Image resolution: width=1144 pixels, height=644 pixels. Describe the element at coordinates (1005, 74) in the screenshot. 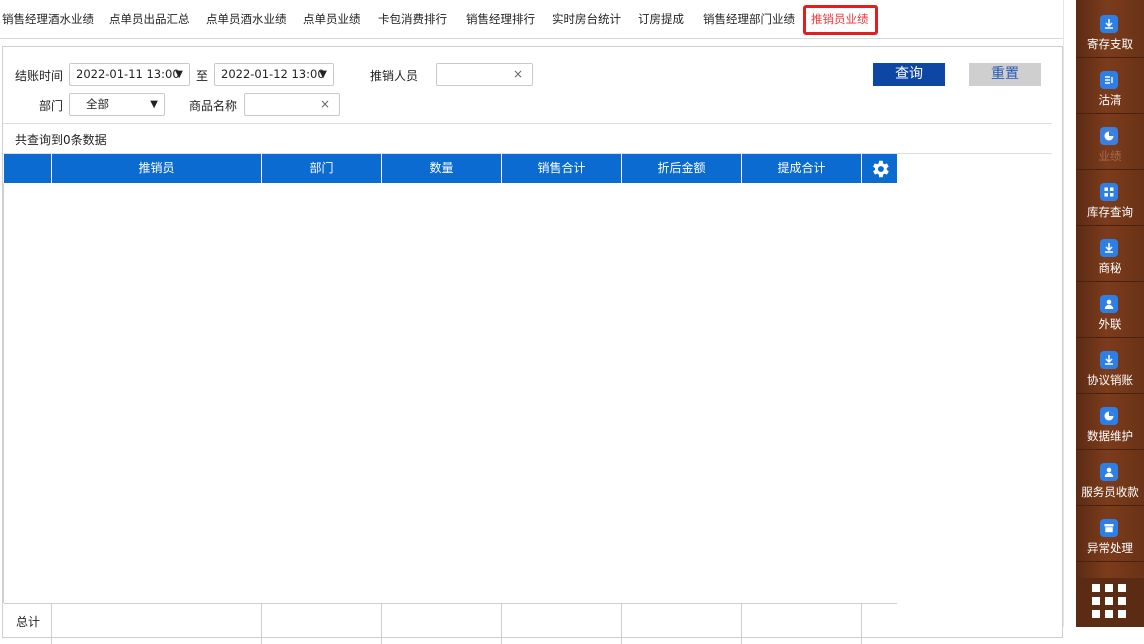

I see `reset-button: 重置` at that location.